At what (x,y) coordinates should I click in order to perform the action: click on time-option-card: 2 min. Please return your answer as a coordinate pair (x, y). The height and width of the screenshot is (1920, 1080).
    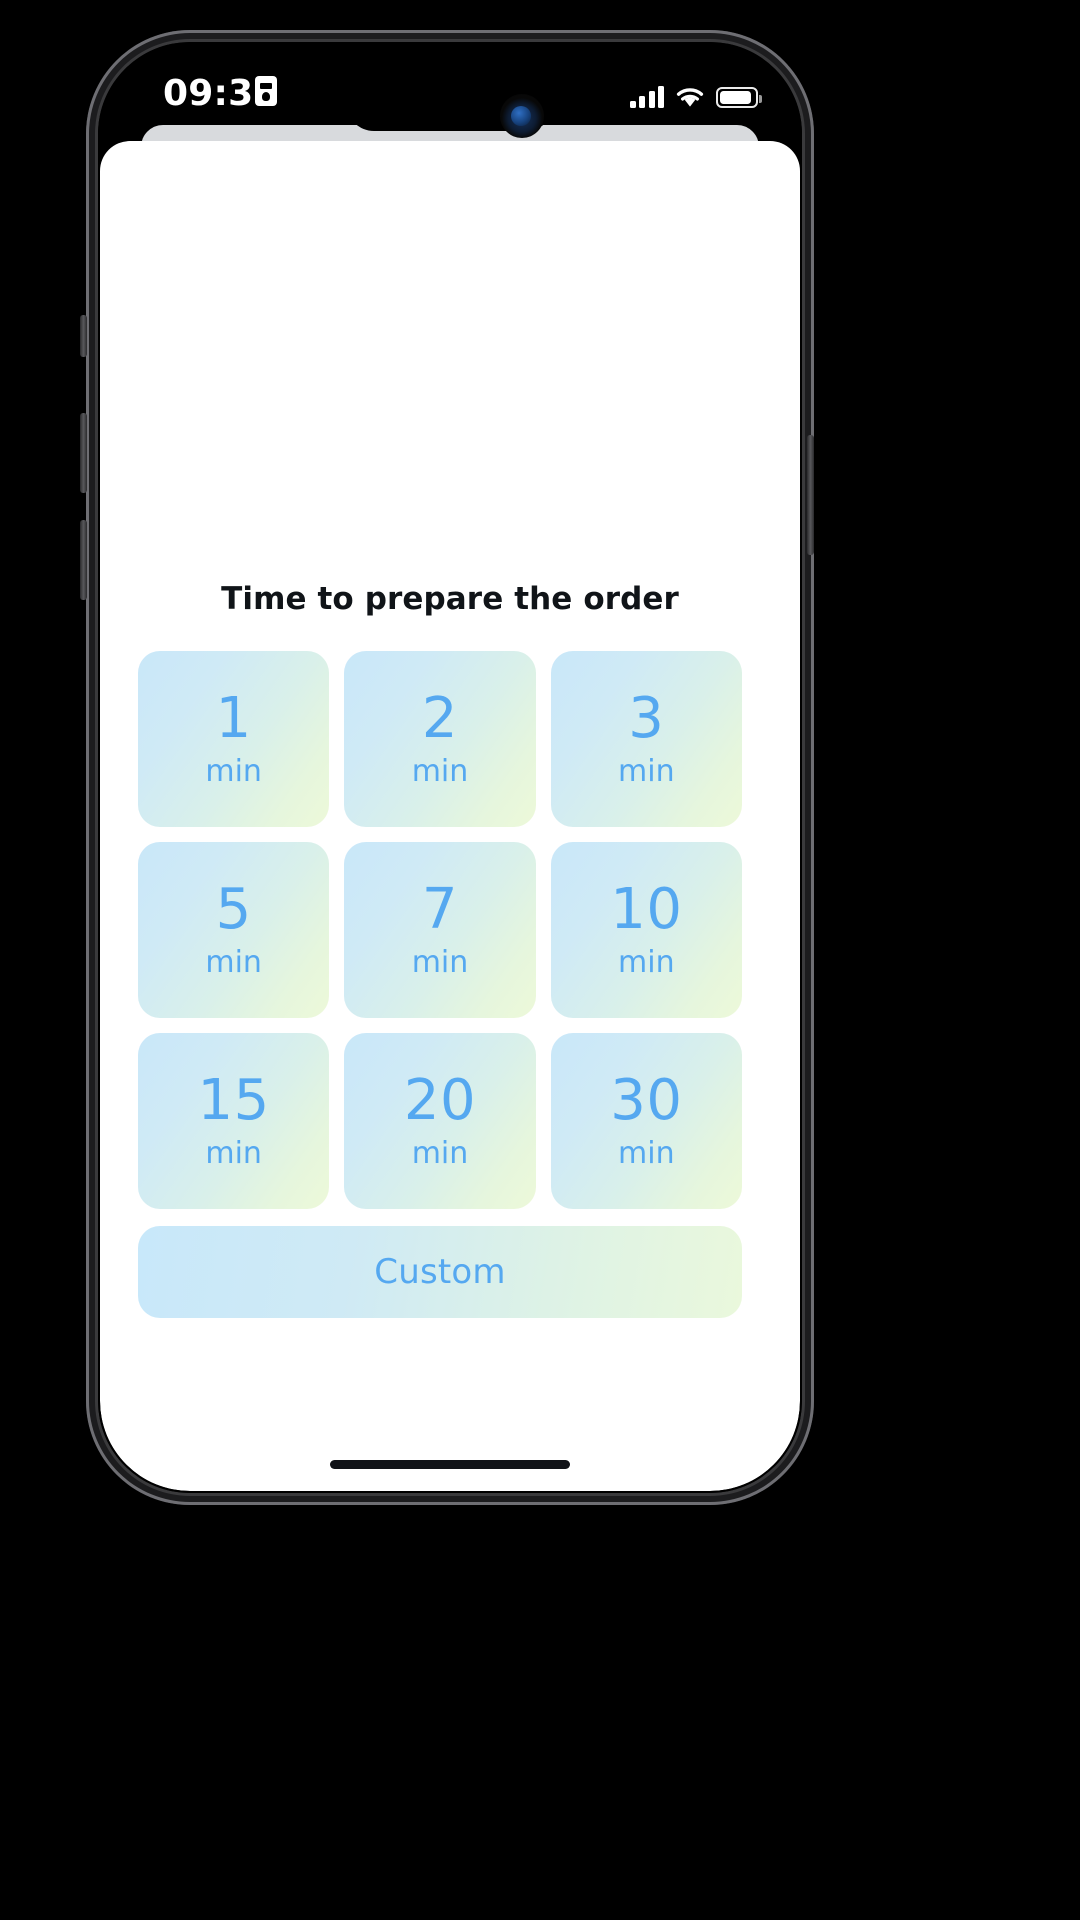
    Looking at the image, I should click on (440, 739).